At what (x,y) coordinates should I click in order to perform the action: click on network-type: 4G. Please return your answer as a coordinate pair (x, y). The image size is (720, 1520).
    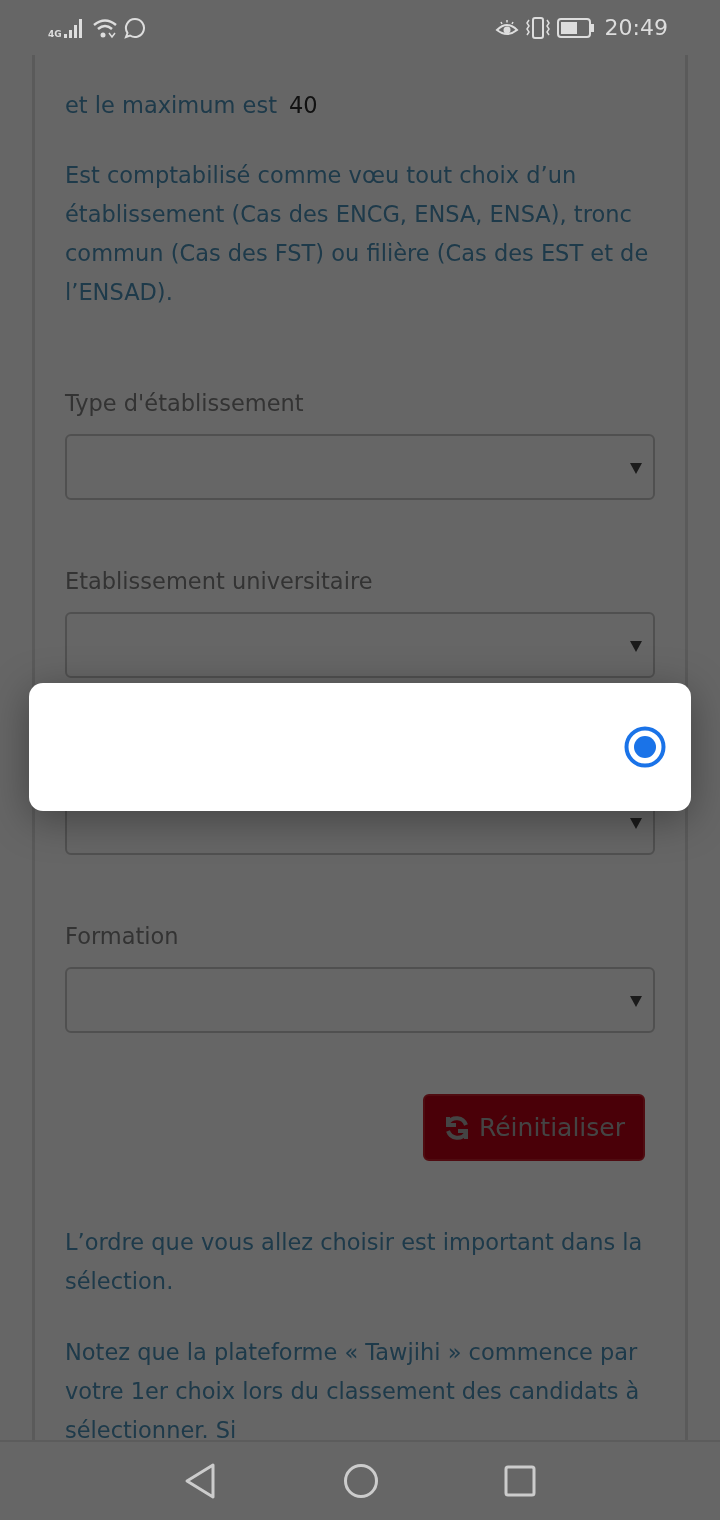
    Looking at the image, I should click on (55, 33).